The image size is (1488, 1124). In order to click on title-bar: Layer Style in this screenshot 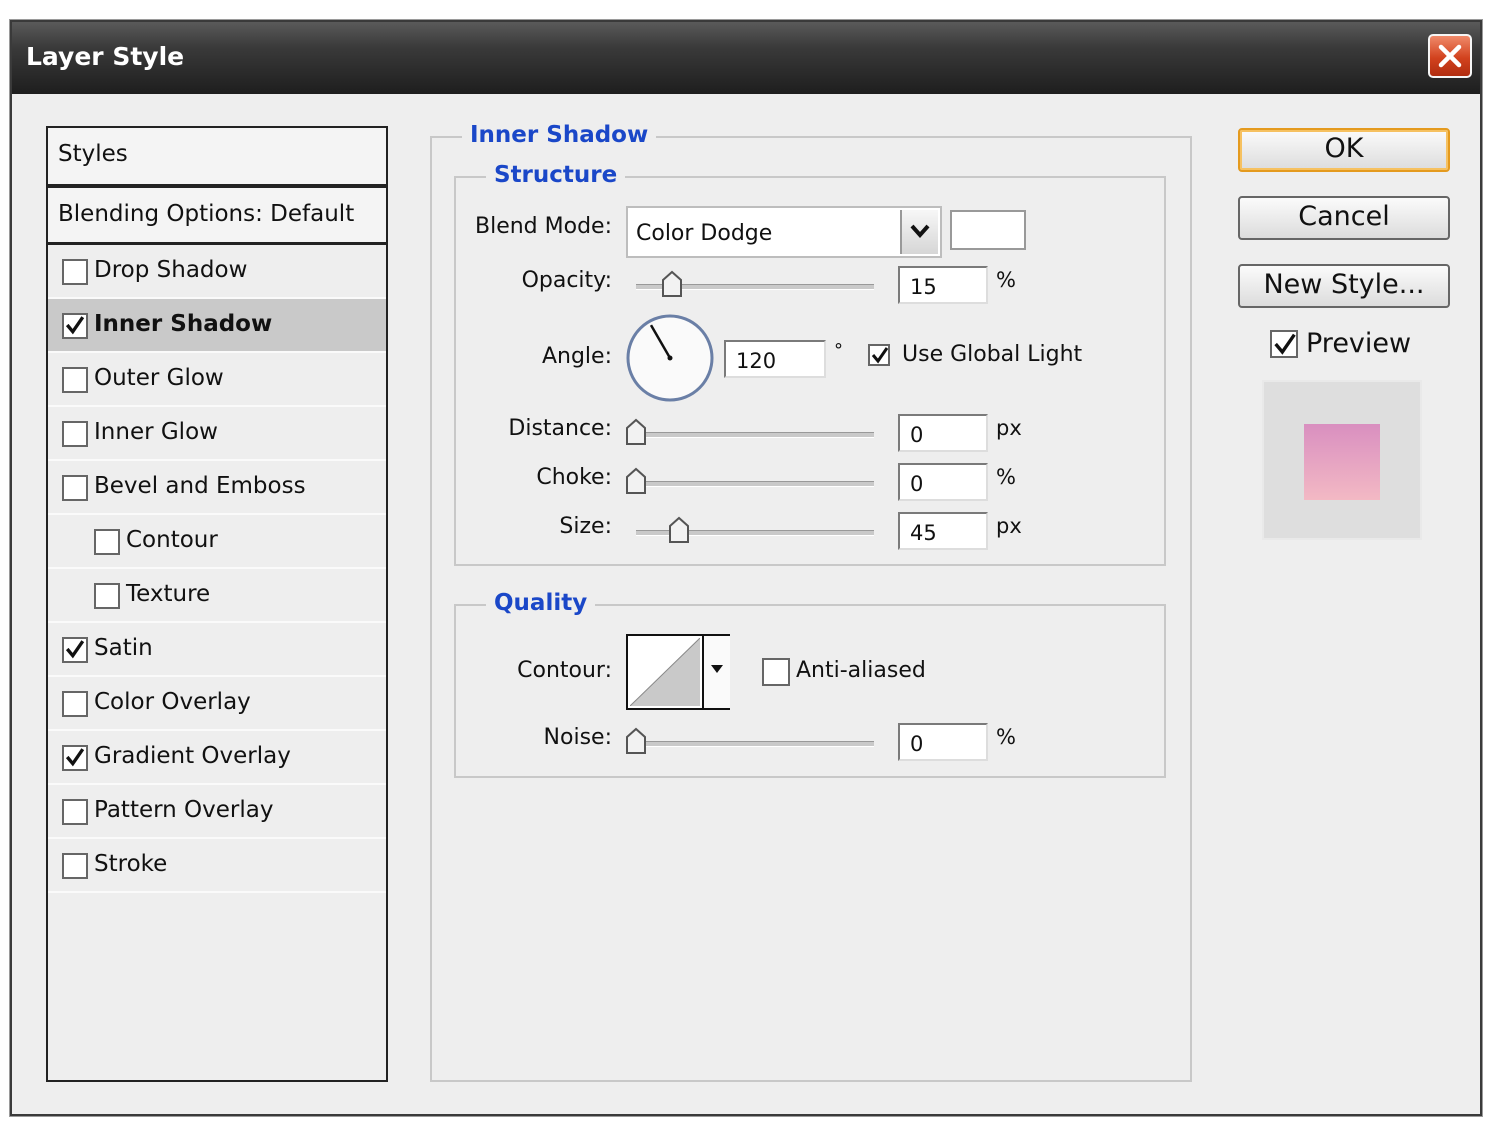, I will do `click(746, 58)`.